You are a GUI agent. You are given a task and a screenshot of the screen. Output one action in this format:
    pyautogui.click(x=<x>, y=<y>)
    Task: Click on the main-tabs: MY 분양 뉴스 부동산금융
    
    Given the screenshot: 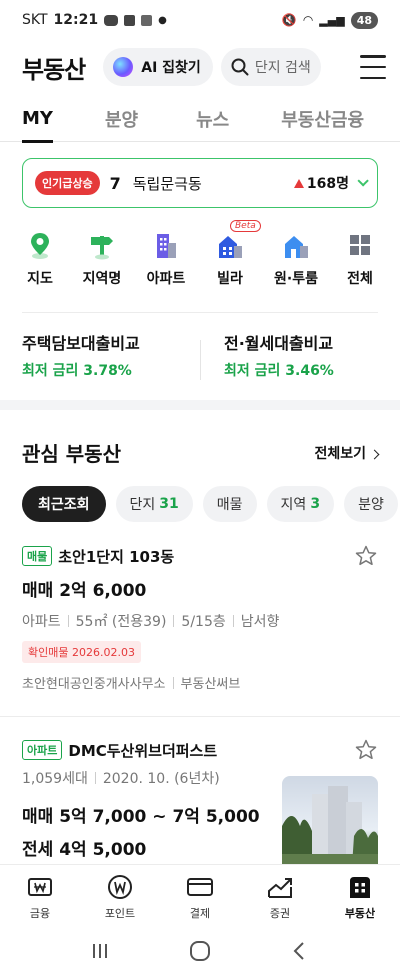 What is the action you would take?
    pyautogui.click(x=200, y=119)
    